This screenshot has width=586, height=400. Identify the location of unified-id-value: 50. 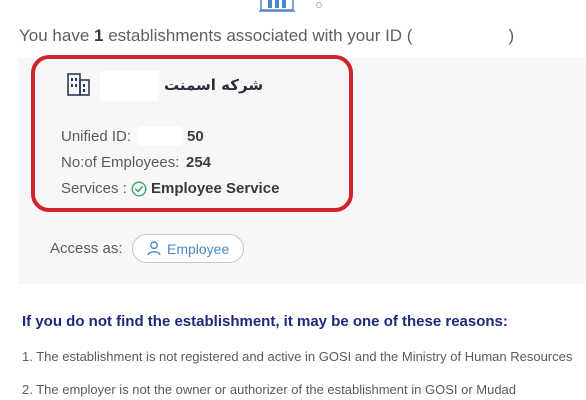
(195, 136).